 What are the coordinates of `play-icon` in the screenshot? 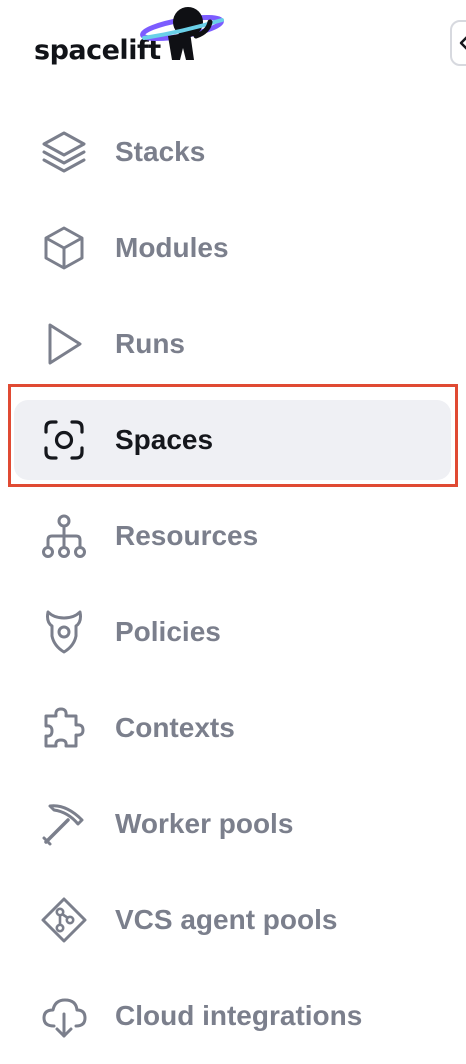 It's located at (64, 344).